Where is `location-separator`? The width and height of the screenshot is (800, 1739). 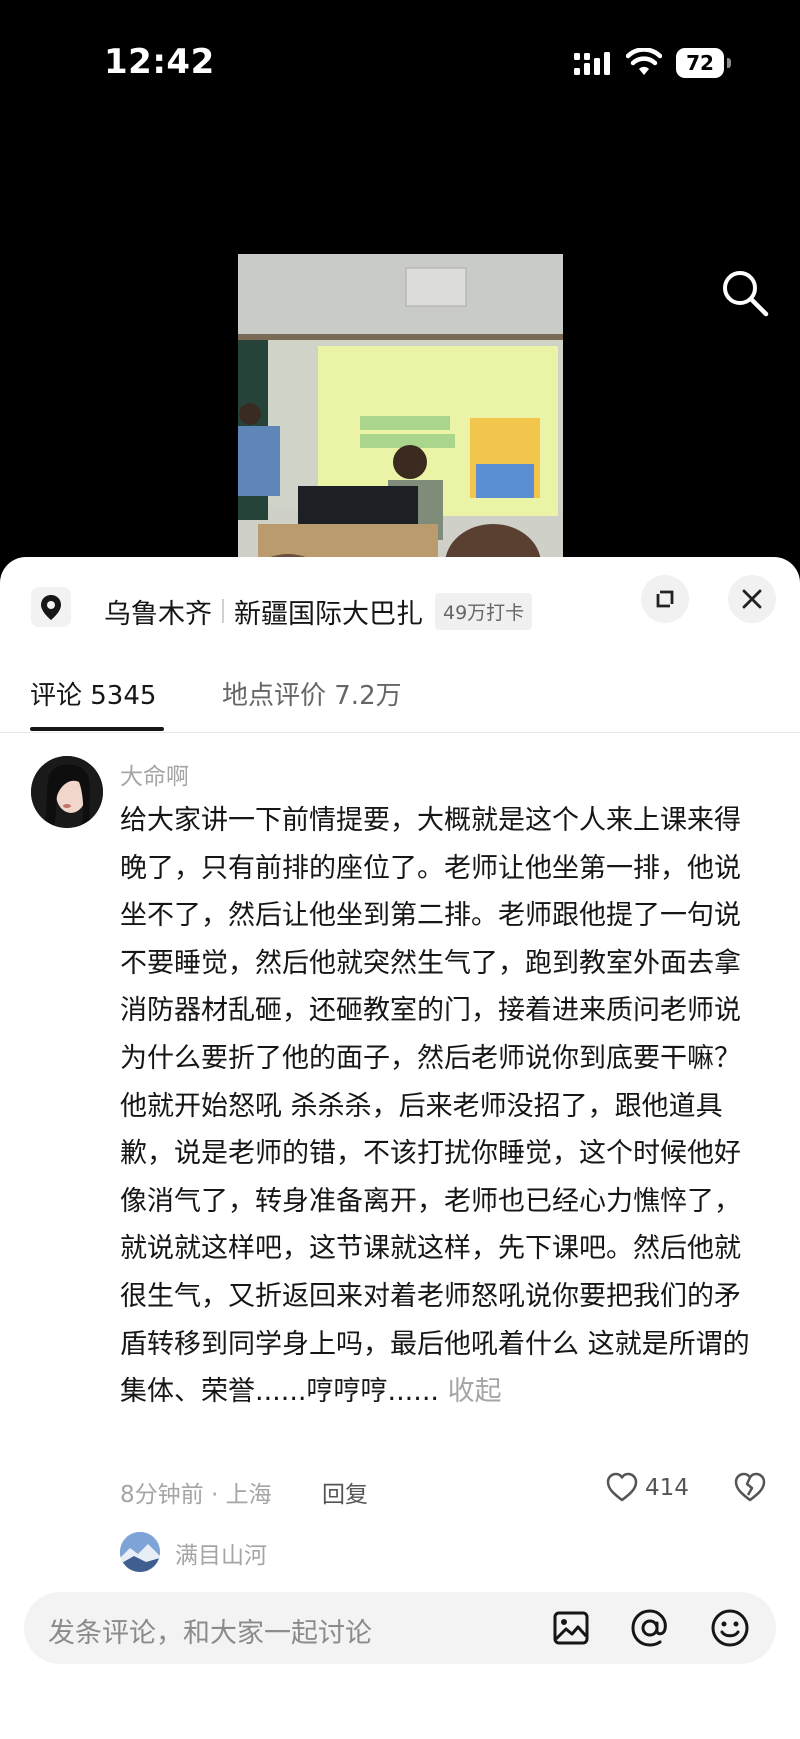
location-separator is located at coordinates (223, 611).